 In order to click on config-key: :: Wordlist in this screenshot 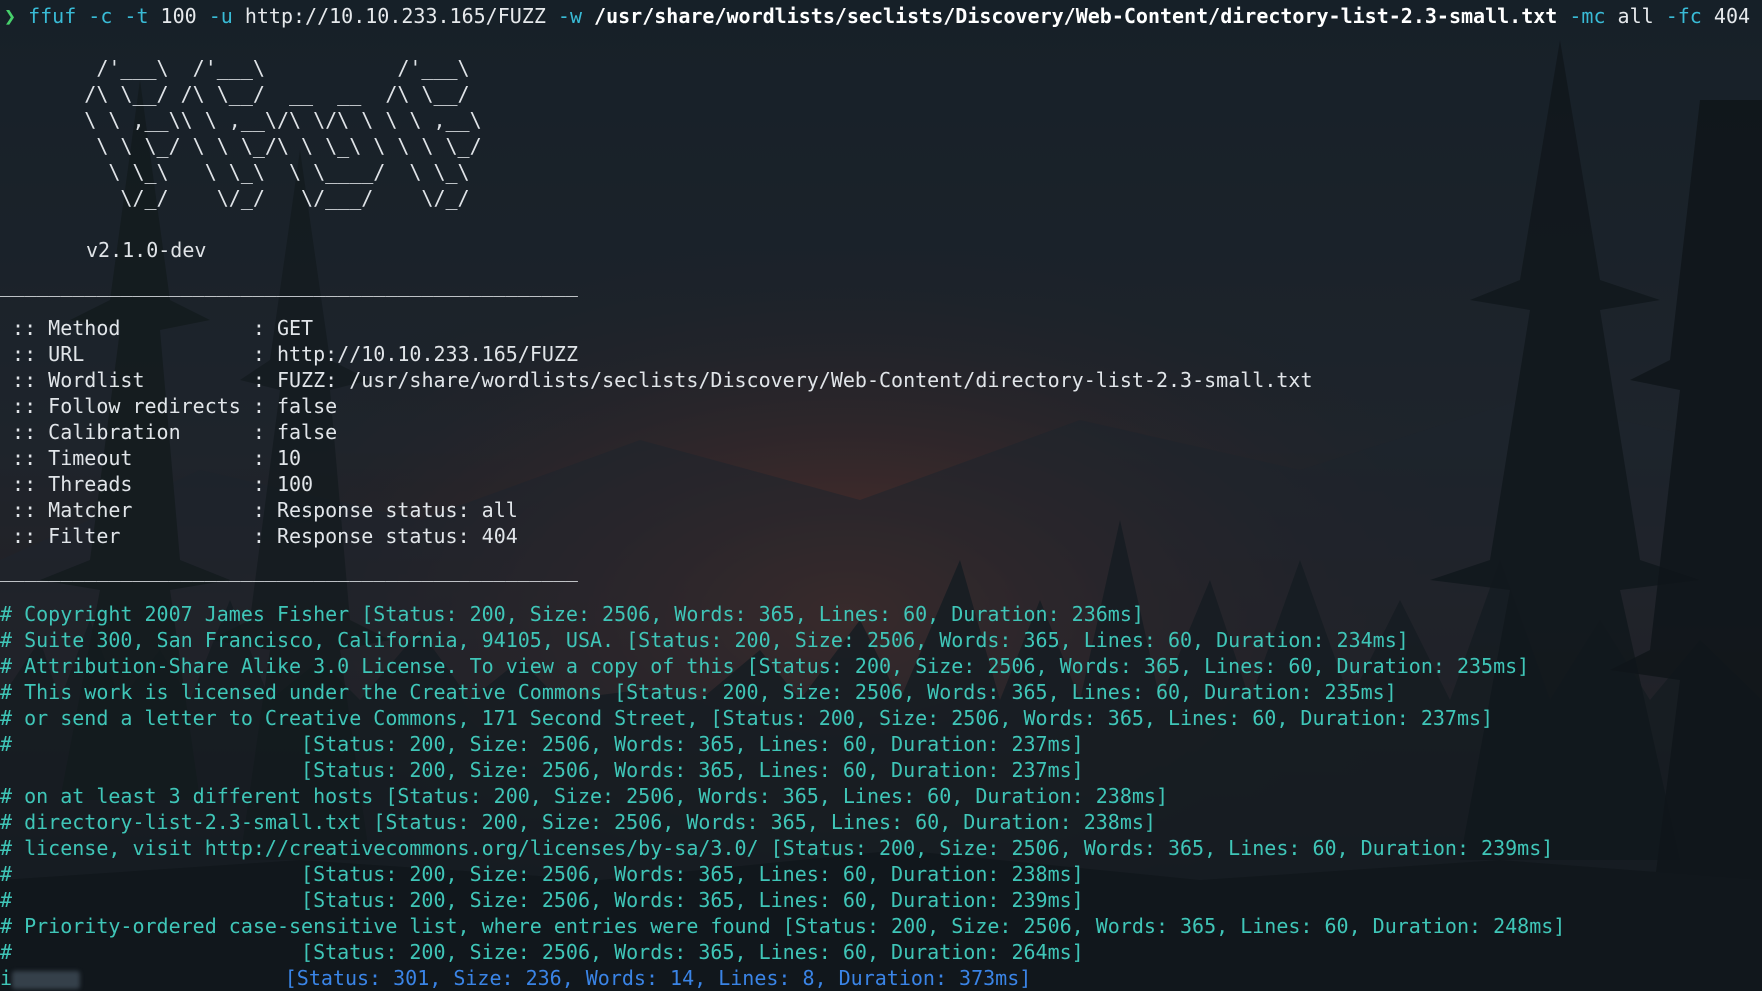, I will do `click(126, 380)`.